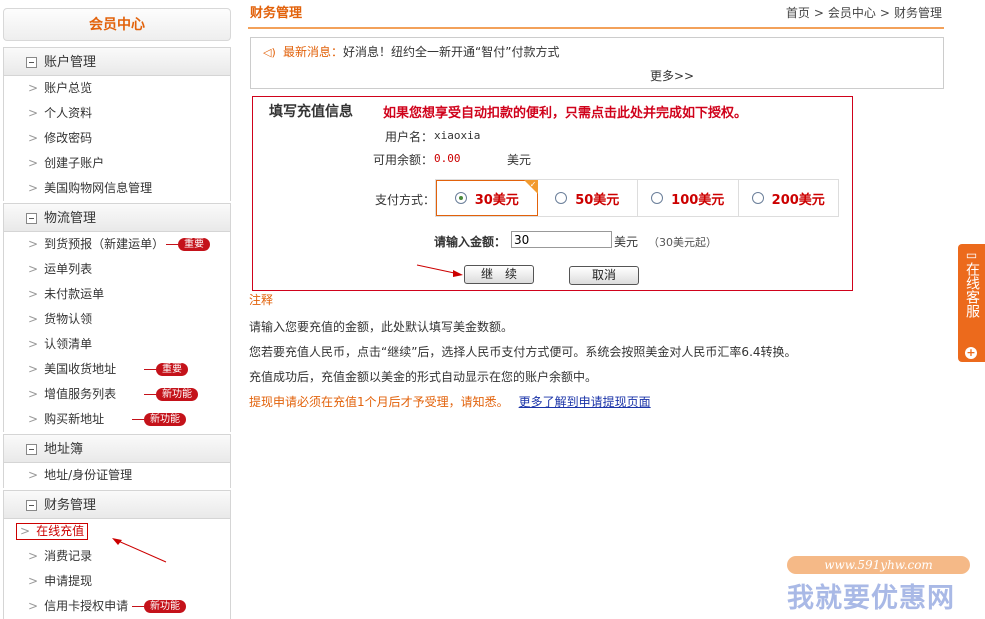 This screenshot has height=619, width=985. What do you see at coordinates (565, 111) in the screenshot?
I see `auto-debit-notice: 如果您想享受自动扣款的便利，只需点击此处并完成如下授权。` at bounding box center [565, 111].